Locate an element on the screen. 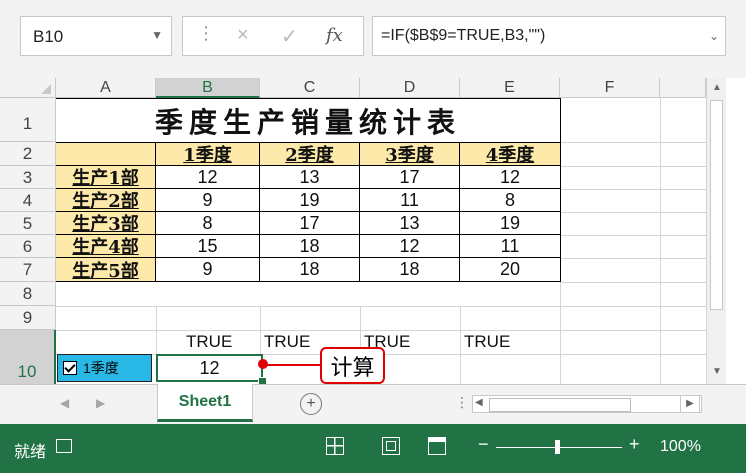 This screenshot has width=746, height=473. insert-function-icon: fx is located at coordinates (334, 35).